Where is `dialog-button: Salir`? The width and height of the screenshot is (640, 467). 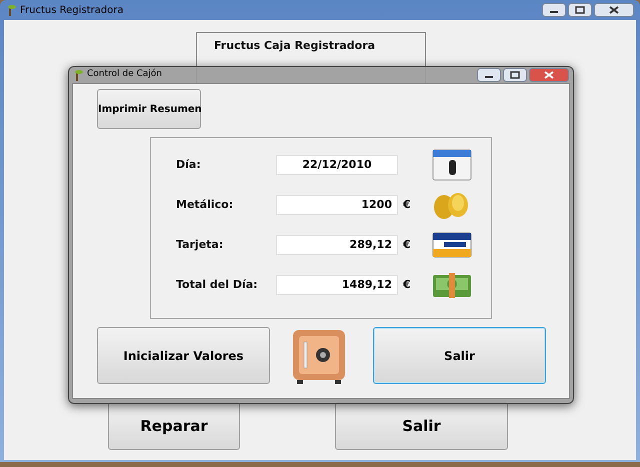
dialog-button: Salir is located at coordinates (459, 355).